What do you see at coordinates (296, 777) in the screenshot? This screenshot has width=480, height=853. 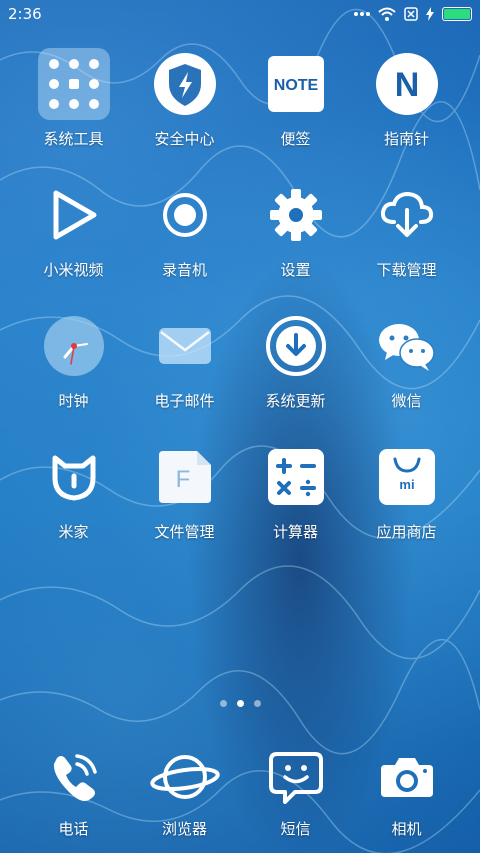 I see `messages-icon` at bounding box center [296, 777].